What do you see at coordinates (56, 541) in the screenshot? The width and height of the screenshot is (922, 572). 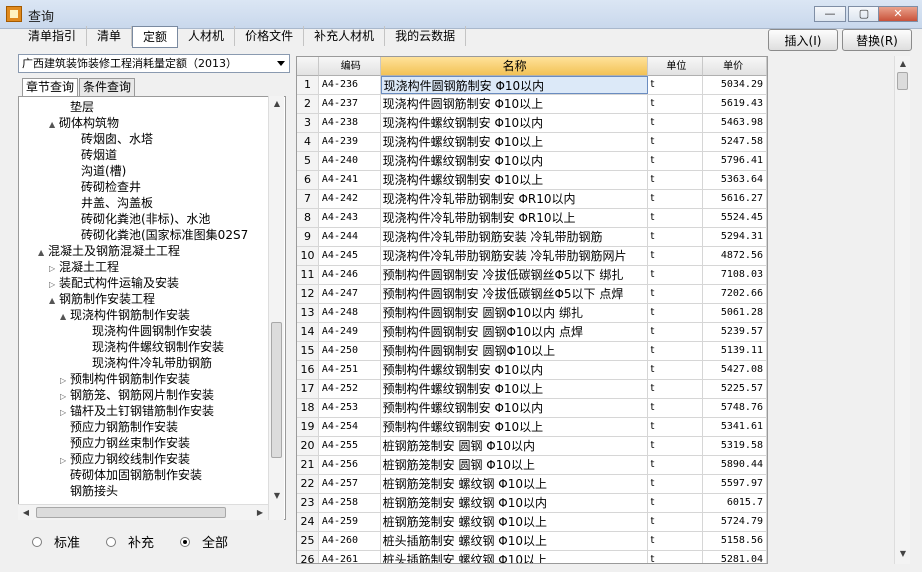 I see `radio-option: 标准` at bounding box center [56, 541].